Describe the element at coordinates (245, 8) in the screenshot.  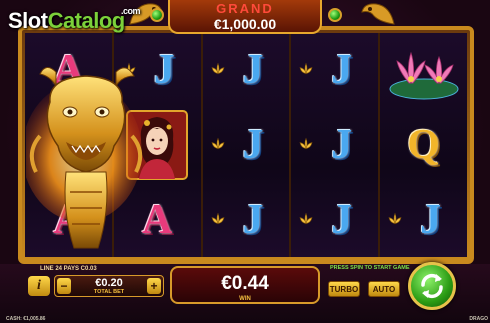
I see `jackpot-label: GRAND` at that location.